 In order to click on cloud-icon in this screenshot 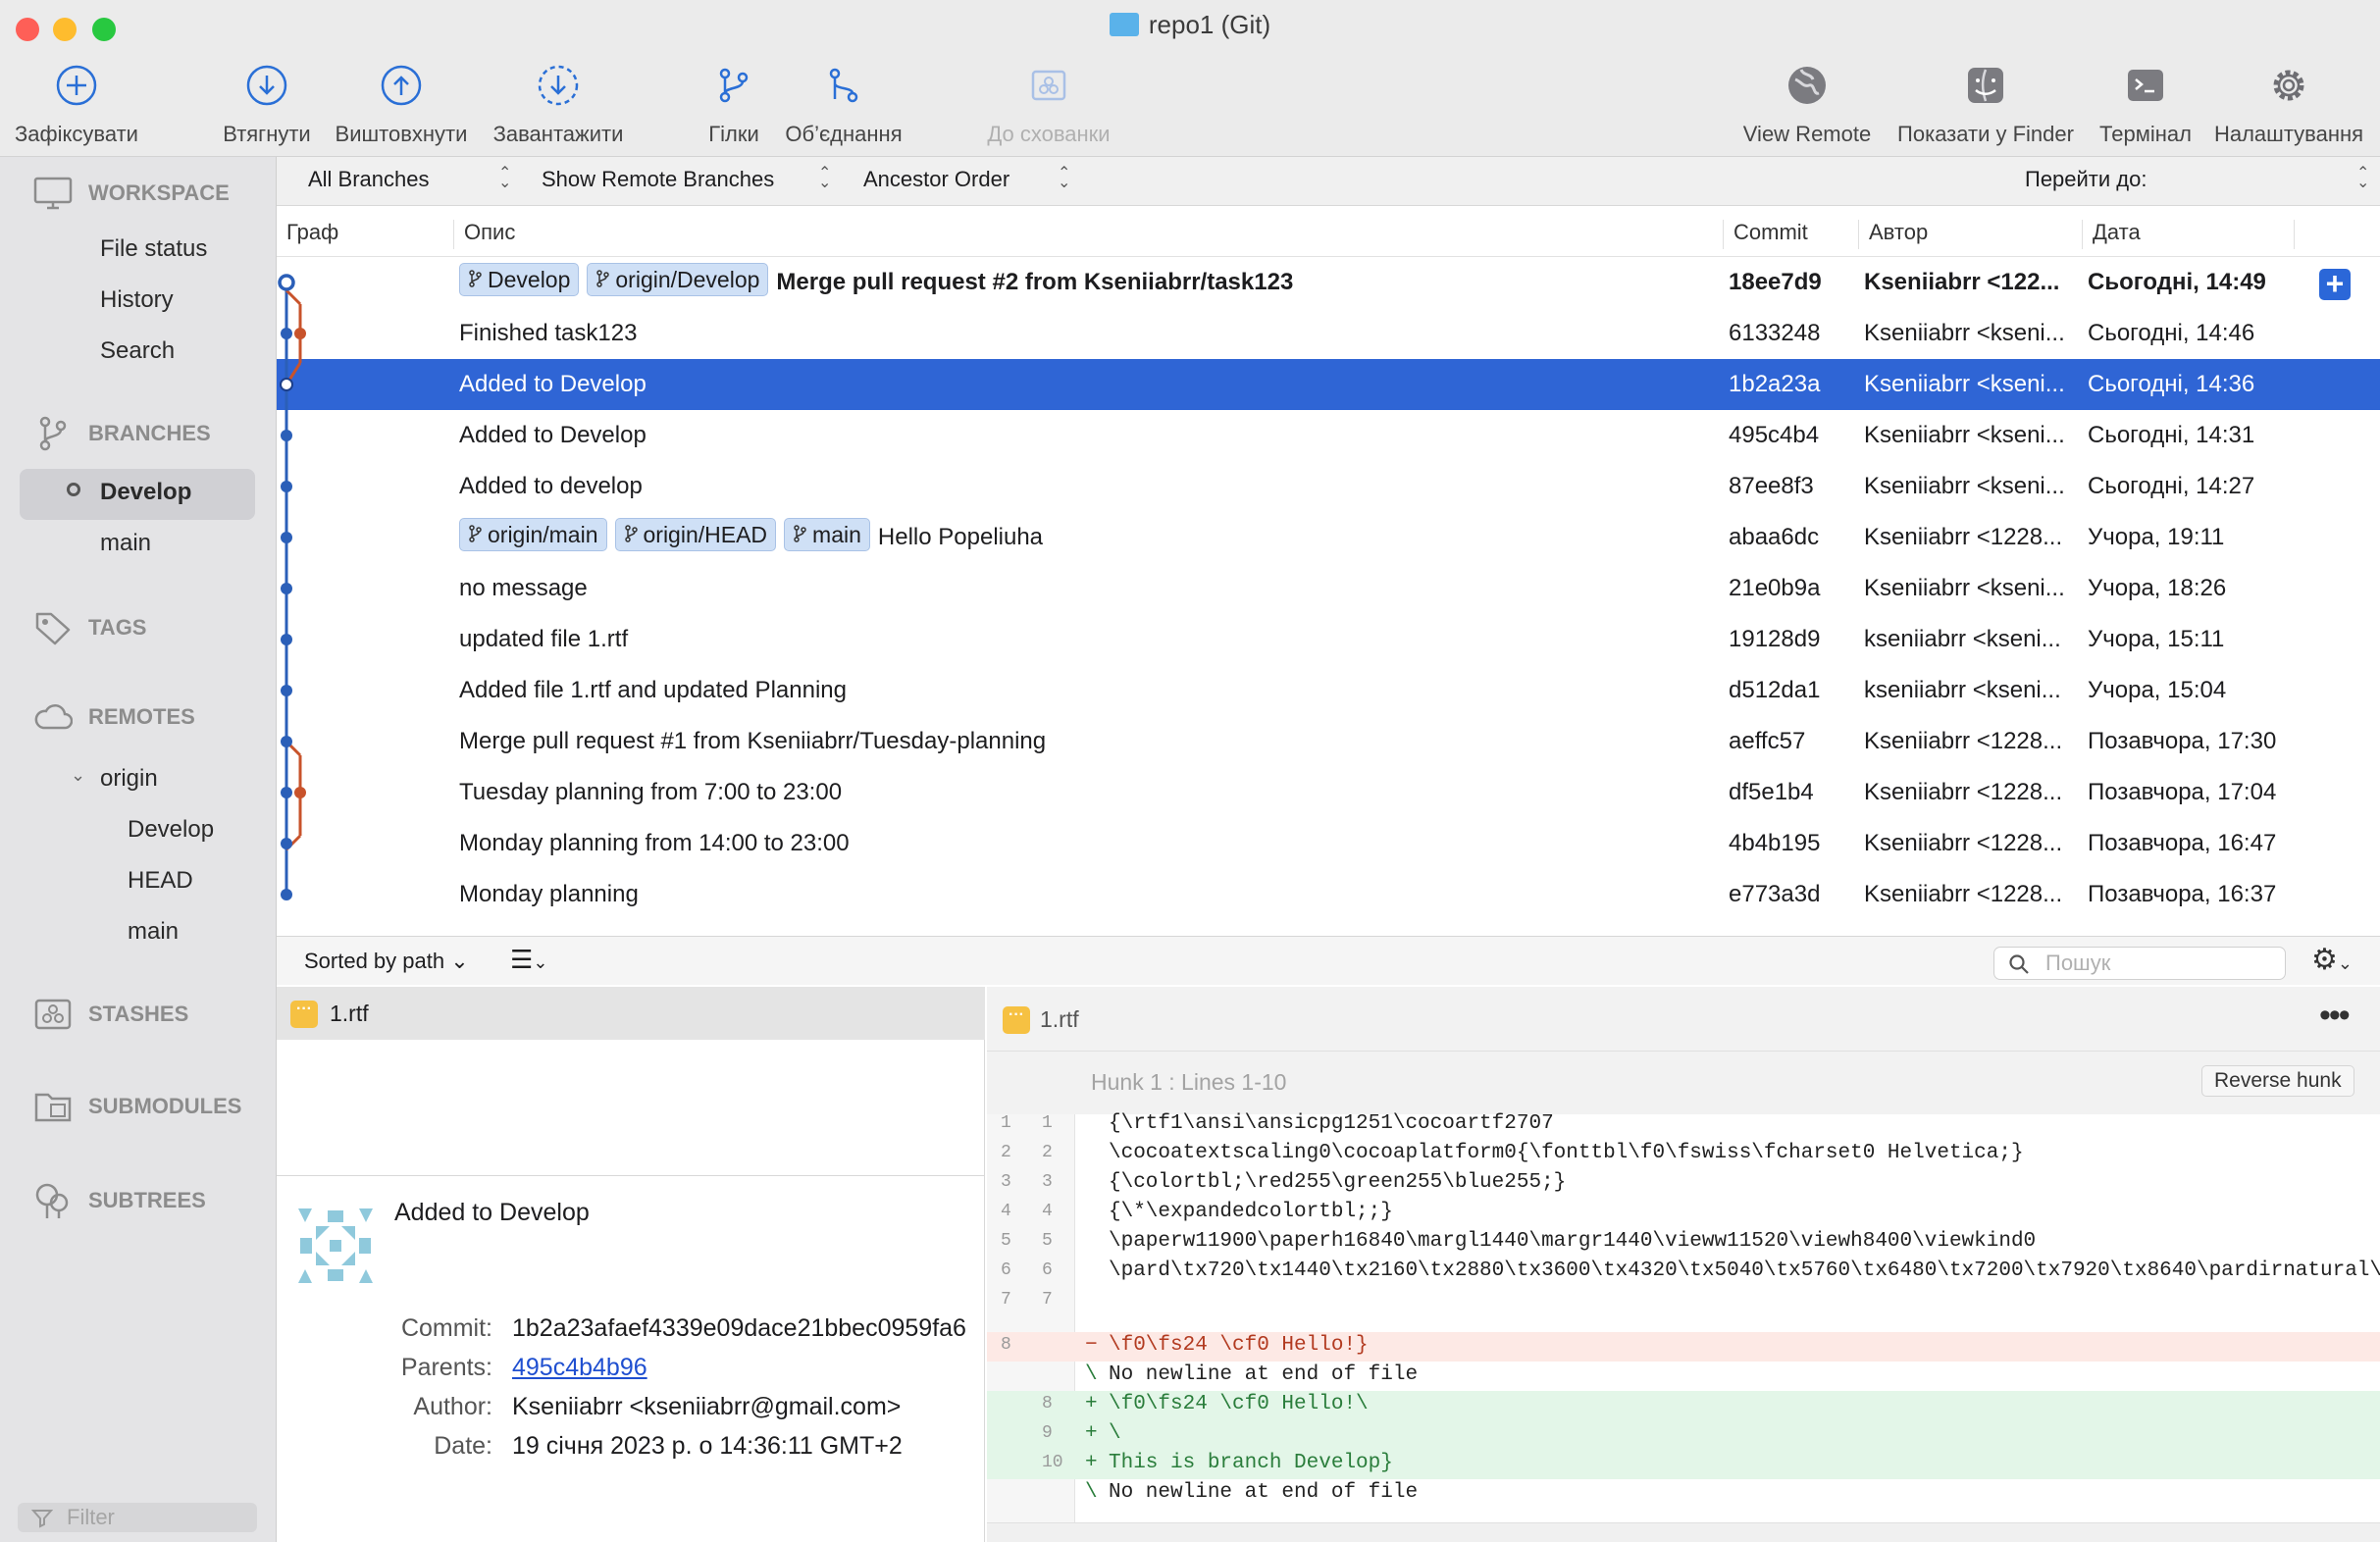, I will do `click(53, 717)`.